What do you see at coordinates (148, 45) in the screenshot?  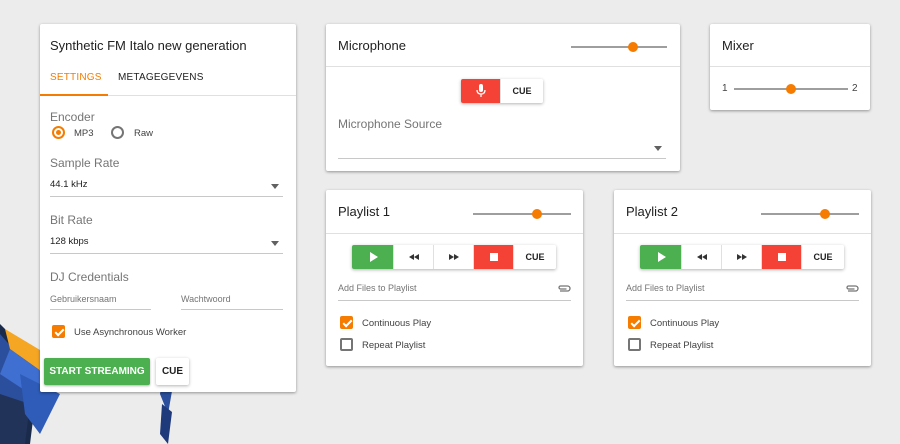 I see `station-title: Synthetic FM Italo new generation` at bounding box center [148, 45].